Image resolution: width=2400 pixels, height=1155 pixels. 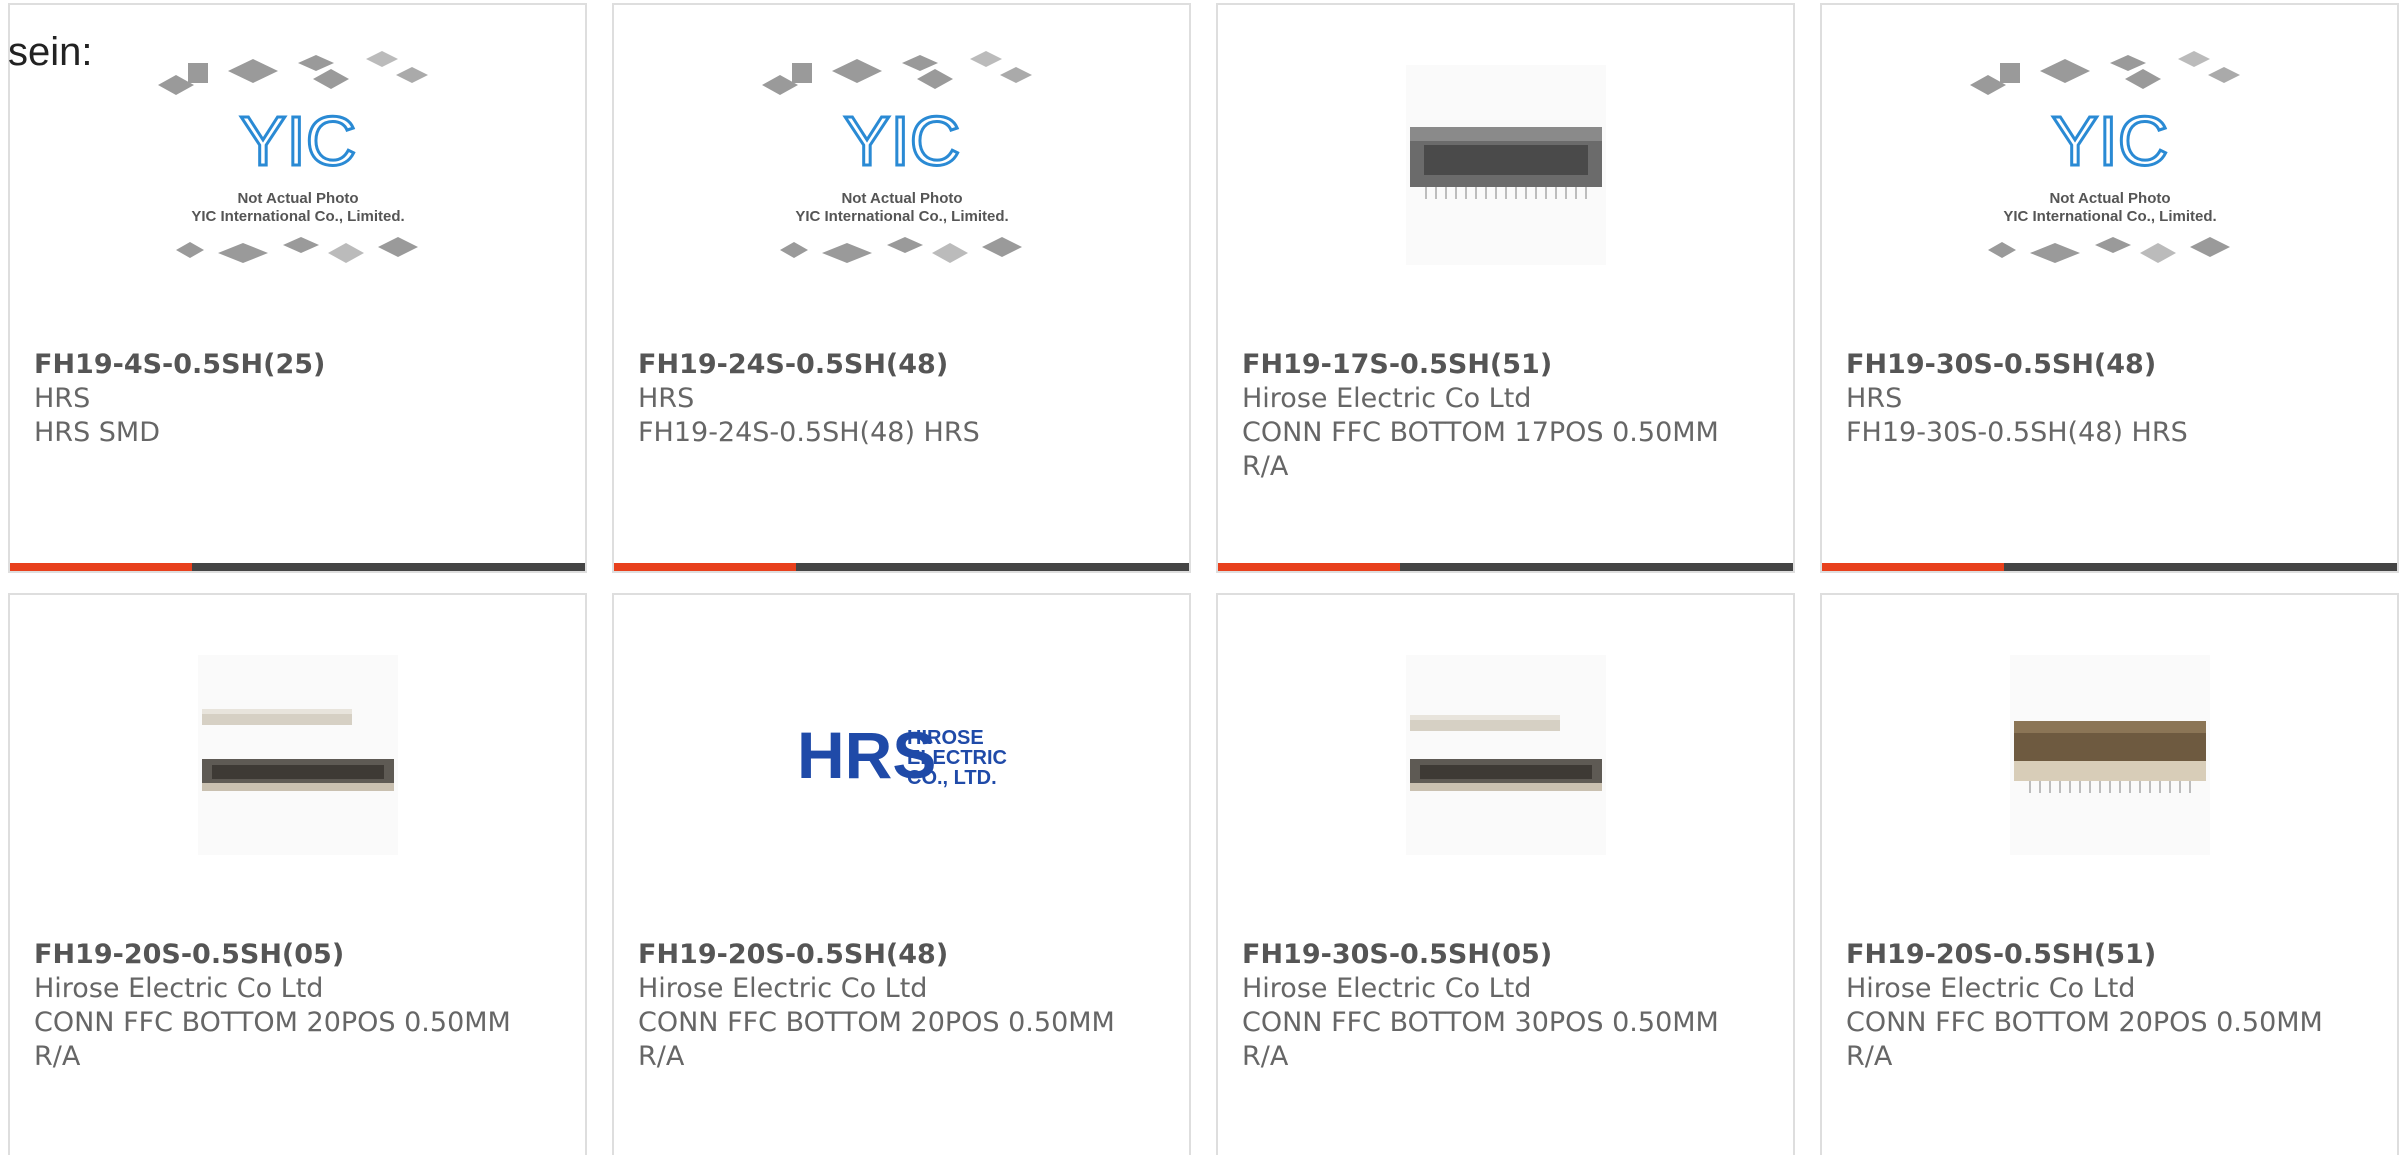 I want to click on product-part-number: FH19-24S-0.5SH(48), so click(x=903, y=365).